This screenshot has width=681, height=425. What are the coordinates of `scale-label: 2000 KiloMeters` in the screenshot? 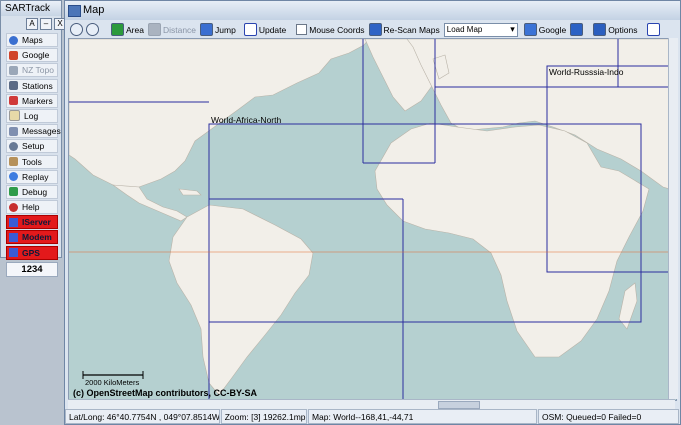 It's located at (112, 382).